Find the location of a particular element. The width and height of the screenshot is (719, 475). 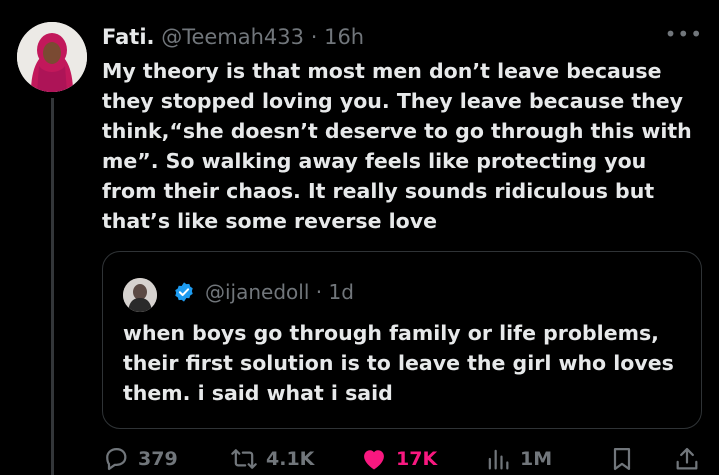

share-button is located at coordinates (691, 459).